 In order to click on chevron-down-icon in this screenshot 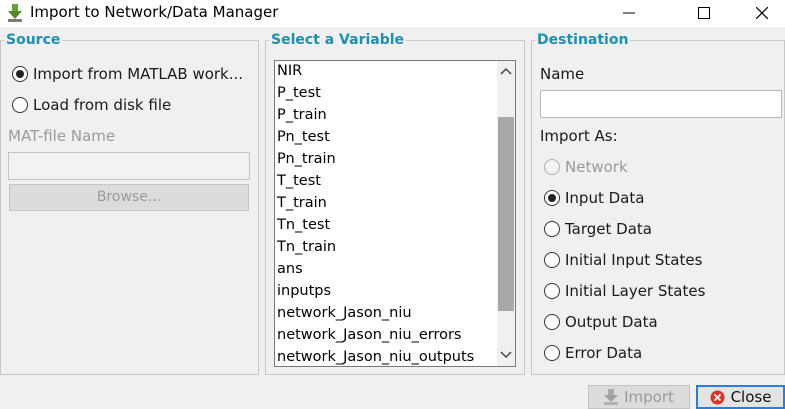, I will do `click(506, 355)`.